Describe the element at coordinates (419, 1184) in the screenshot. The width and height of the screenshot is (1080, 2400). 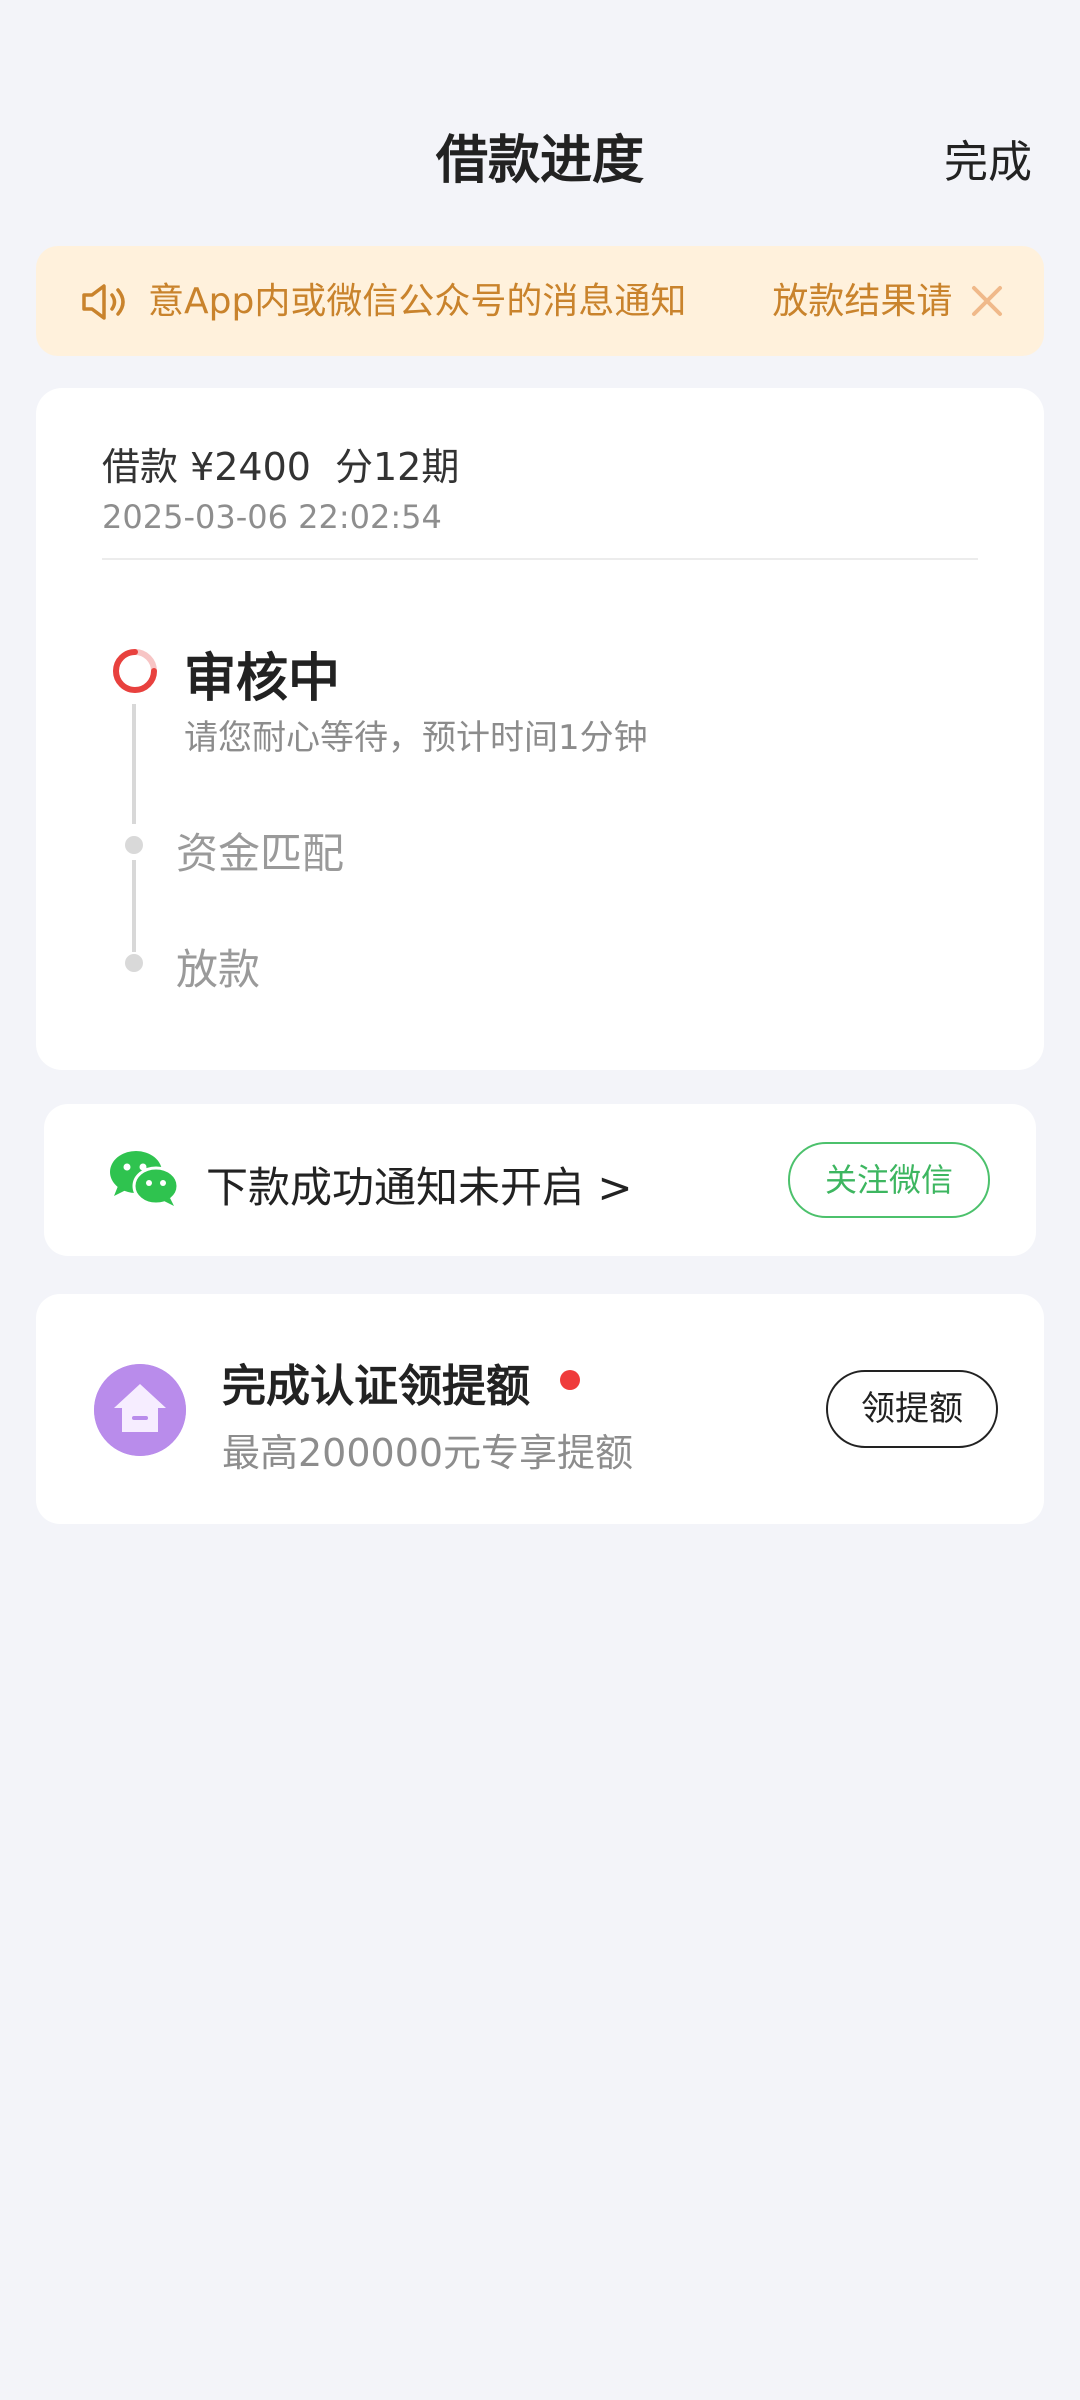
I see `wechat-notify-text: 下款成功通知未开启 >` at that location.